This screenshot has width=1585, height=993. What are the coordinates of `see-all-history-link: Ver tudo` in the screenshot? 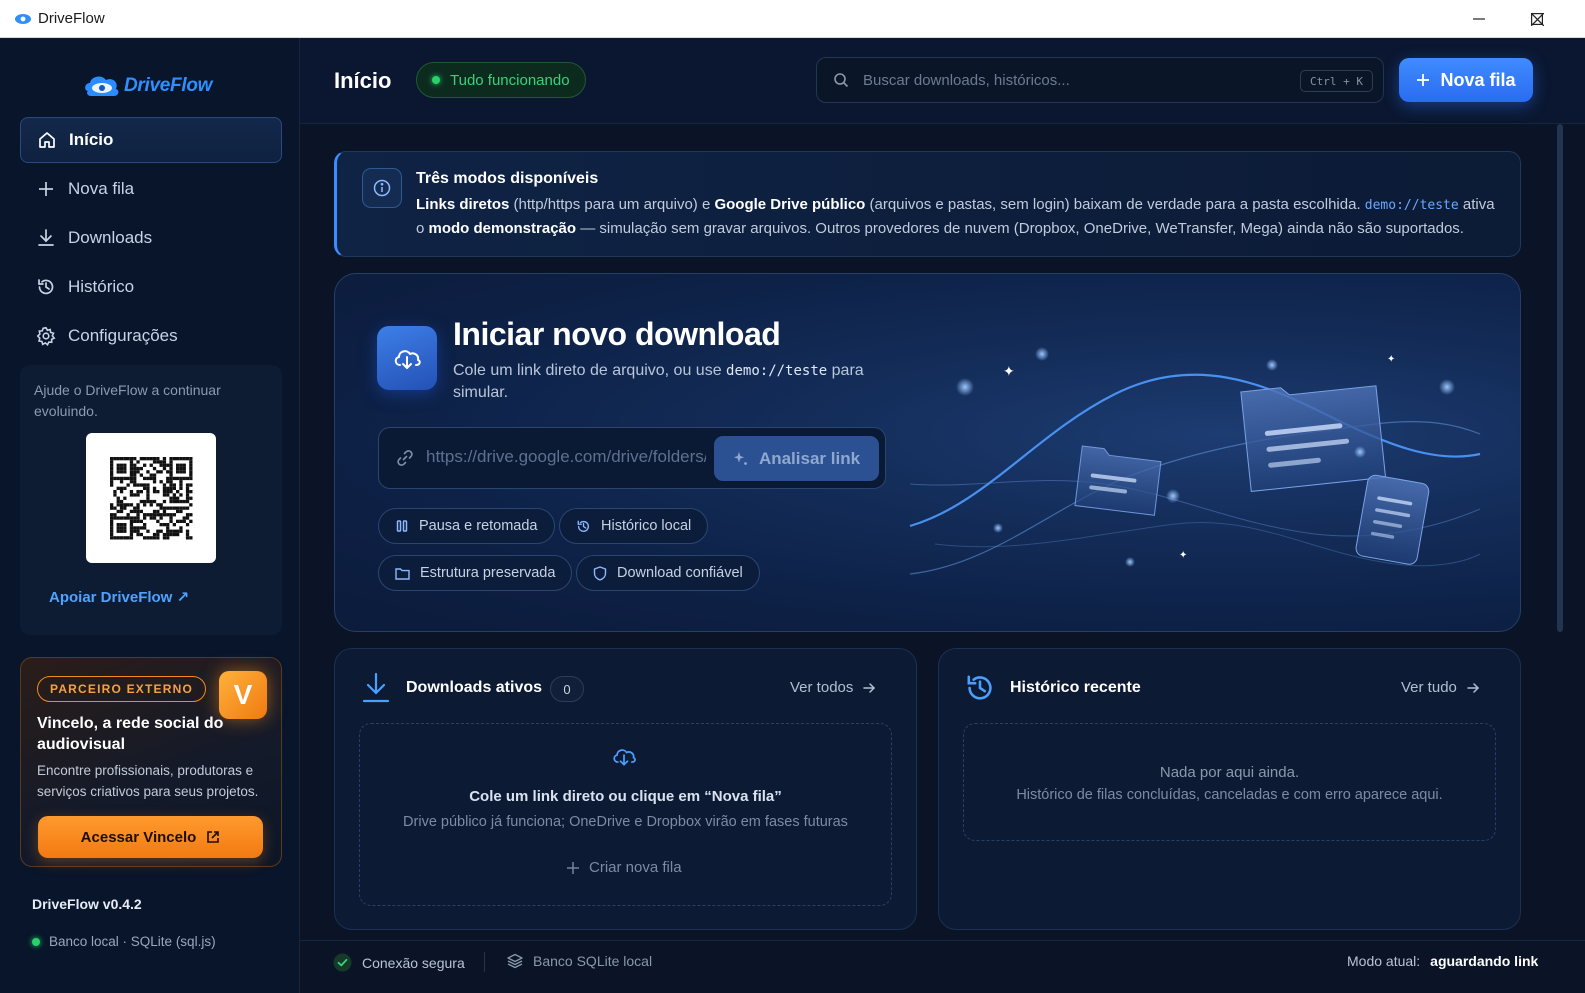 It's located at (1440, 687).